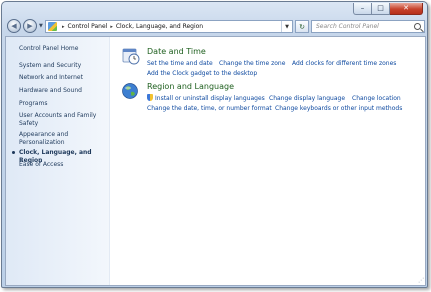  Describe the element at coordinates (286, 26) in the screenshot. I see `address-dropdown-button: ▼` at that location.